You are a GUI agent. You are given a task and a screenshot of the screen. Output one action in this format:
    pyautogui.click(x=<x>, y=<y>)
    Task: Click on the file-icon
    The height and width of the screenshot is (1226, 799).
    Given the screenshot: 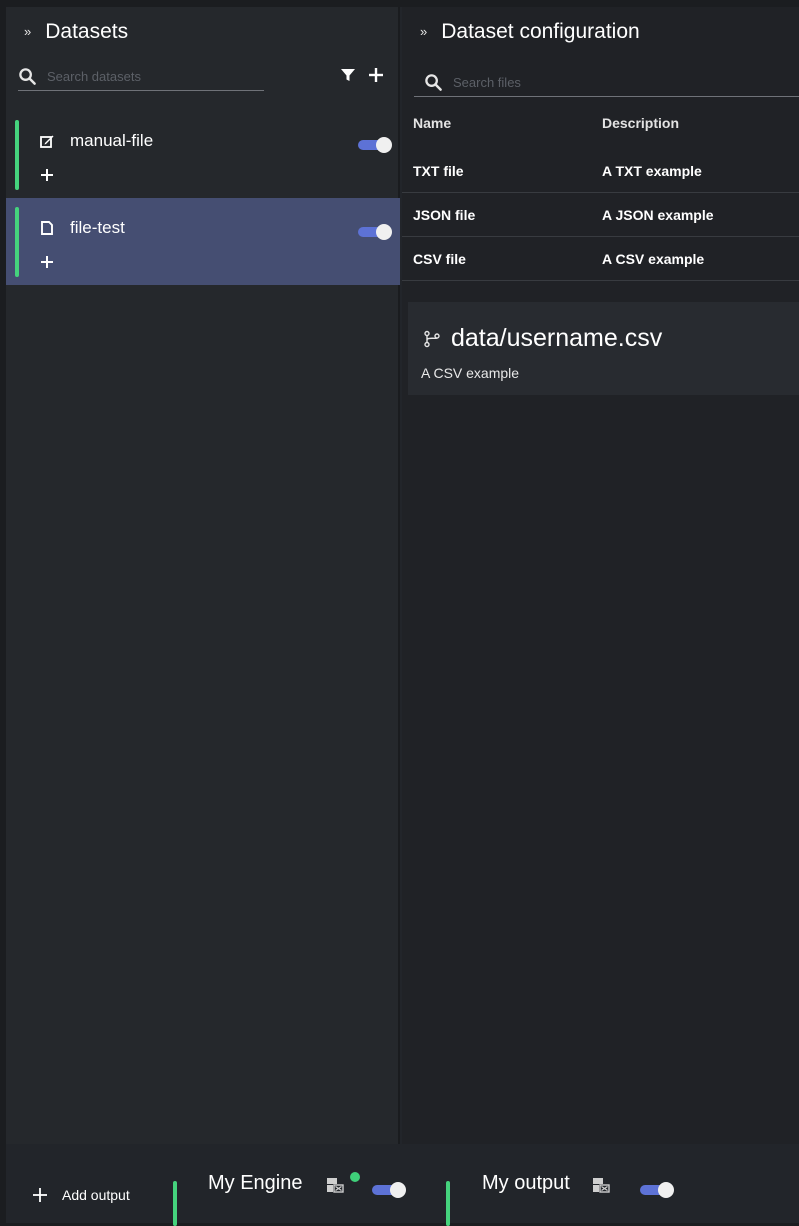 What is the action you would take?
    pyautogui.click(x=47, y=228)
    